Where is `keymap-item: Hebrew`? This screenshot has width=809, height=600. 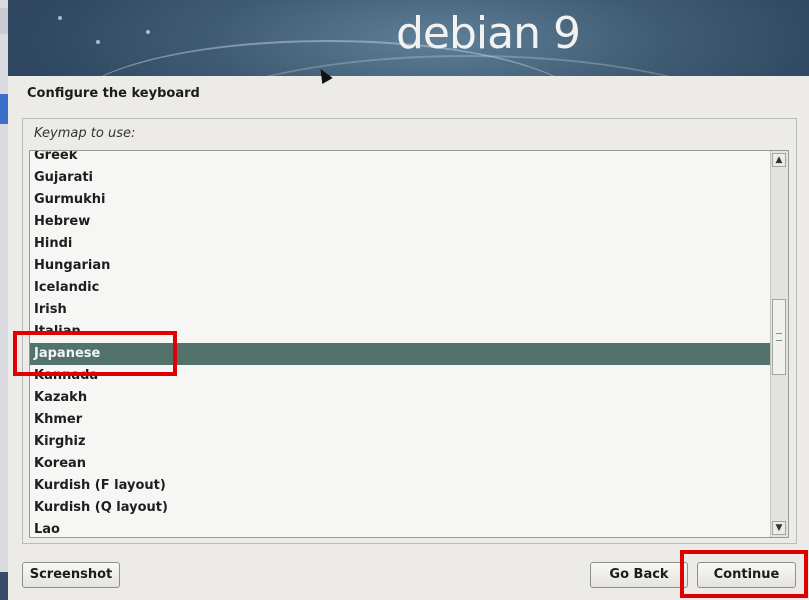
keymap-item: Hebrew is located at coordinates (400, 222).